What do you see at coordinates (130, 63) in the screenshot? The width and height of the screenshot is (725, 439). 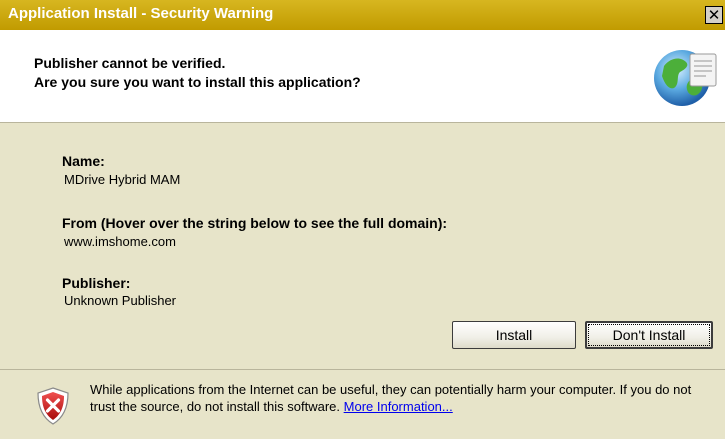 I see `header-title: Publisher cannot be verified.` at bounding box center [130, 63].